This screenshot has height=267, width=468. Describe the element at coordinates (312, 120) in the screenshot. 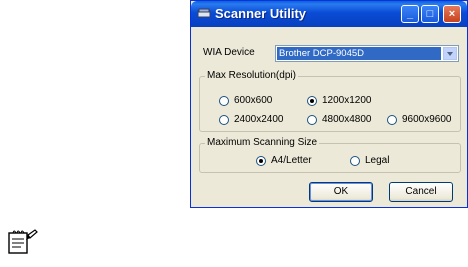

I see `radio-4800x4800` at that location.